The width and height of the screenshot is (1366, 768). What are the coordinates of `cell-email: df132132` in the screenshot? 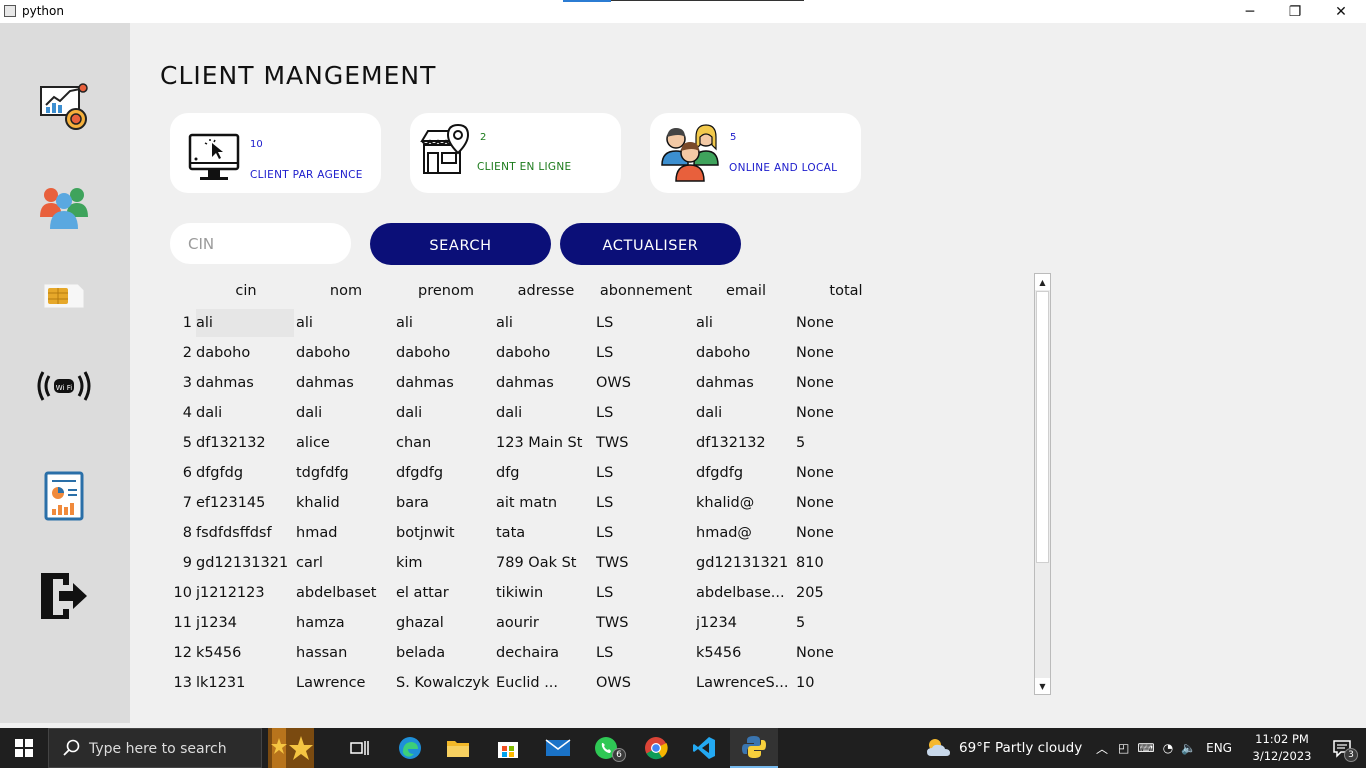 It's located at (745, 443).